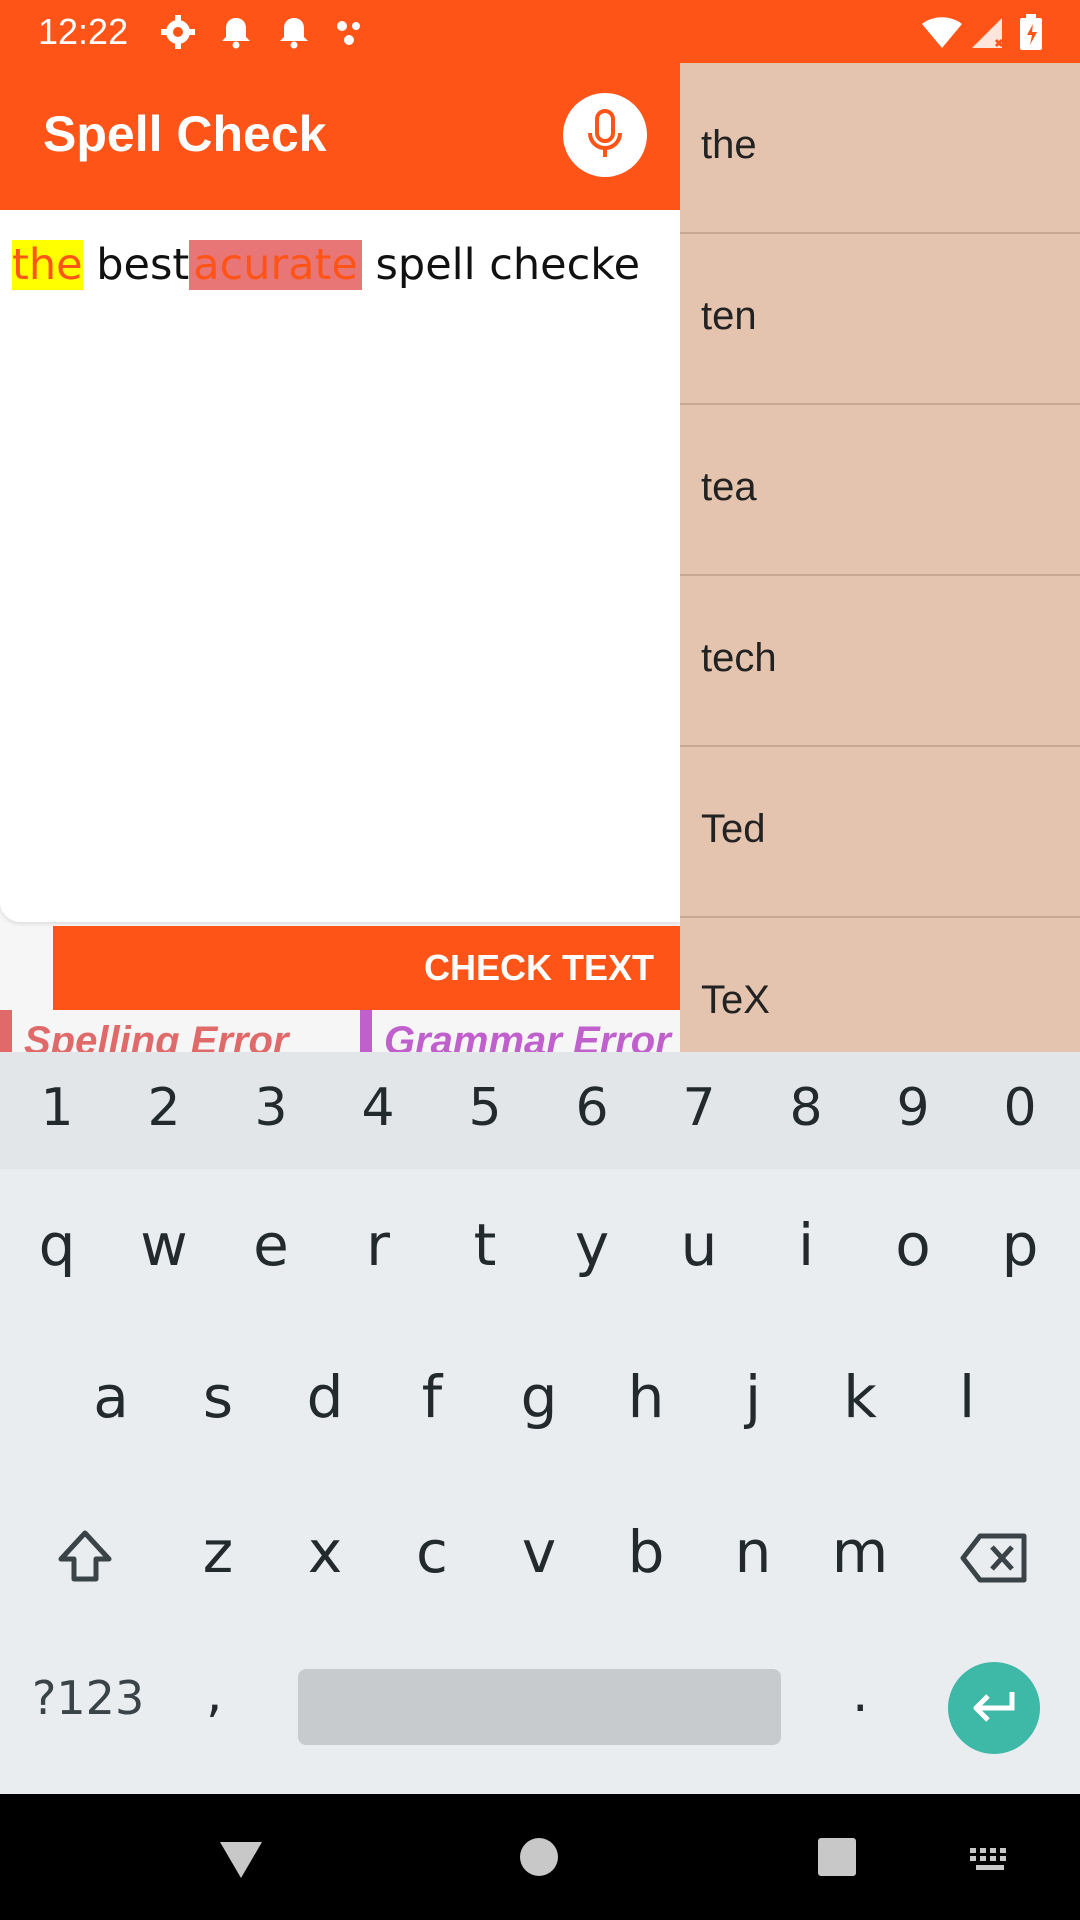  I want to click on period-key: ., so click(860, 1694).